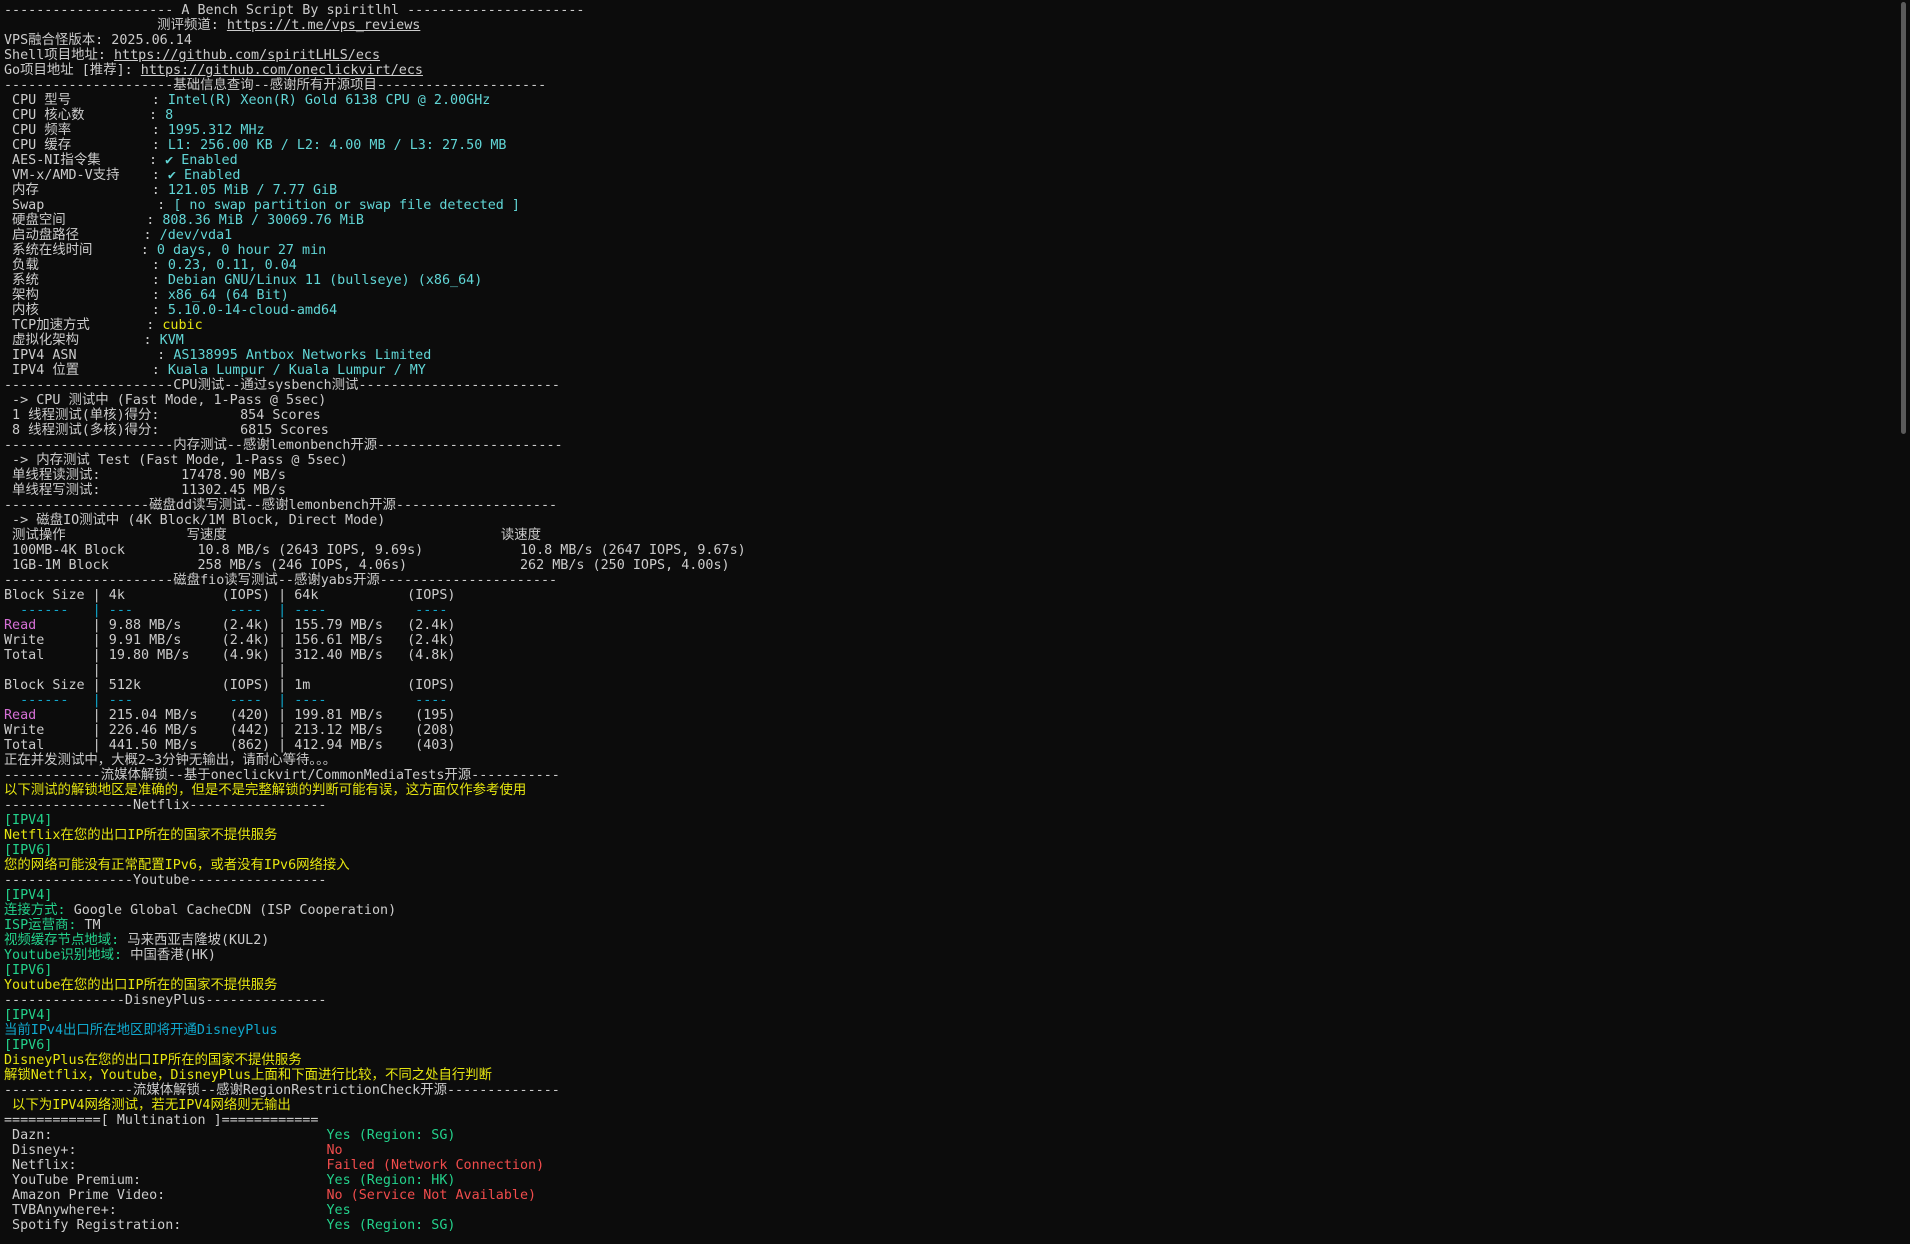 The image size is (1910, 1244). What do you see at coordinates (230, 700) in the screenshot?
I see `terminal-text: ------ | --- ---- | ---- ----` at bounding box center [230, 700].